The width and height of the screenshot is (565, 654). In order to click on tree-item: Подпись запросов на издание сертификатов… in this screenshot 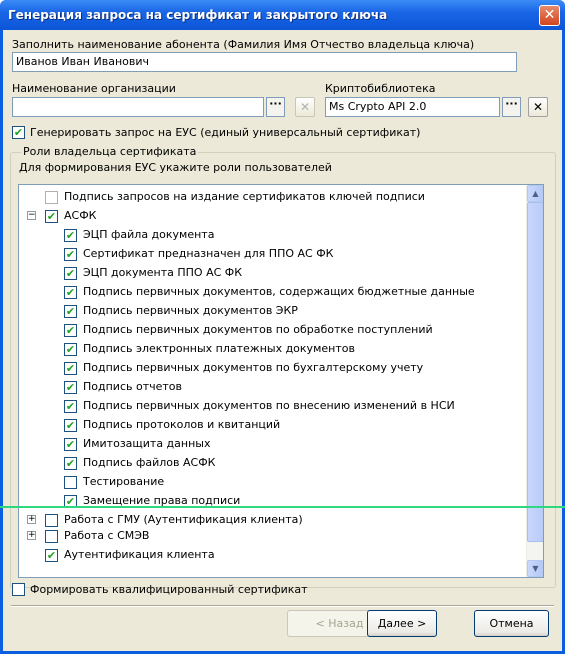, I will do `click(269, 197)`.